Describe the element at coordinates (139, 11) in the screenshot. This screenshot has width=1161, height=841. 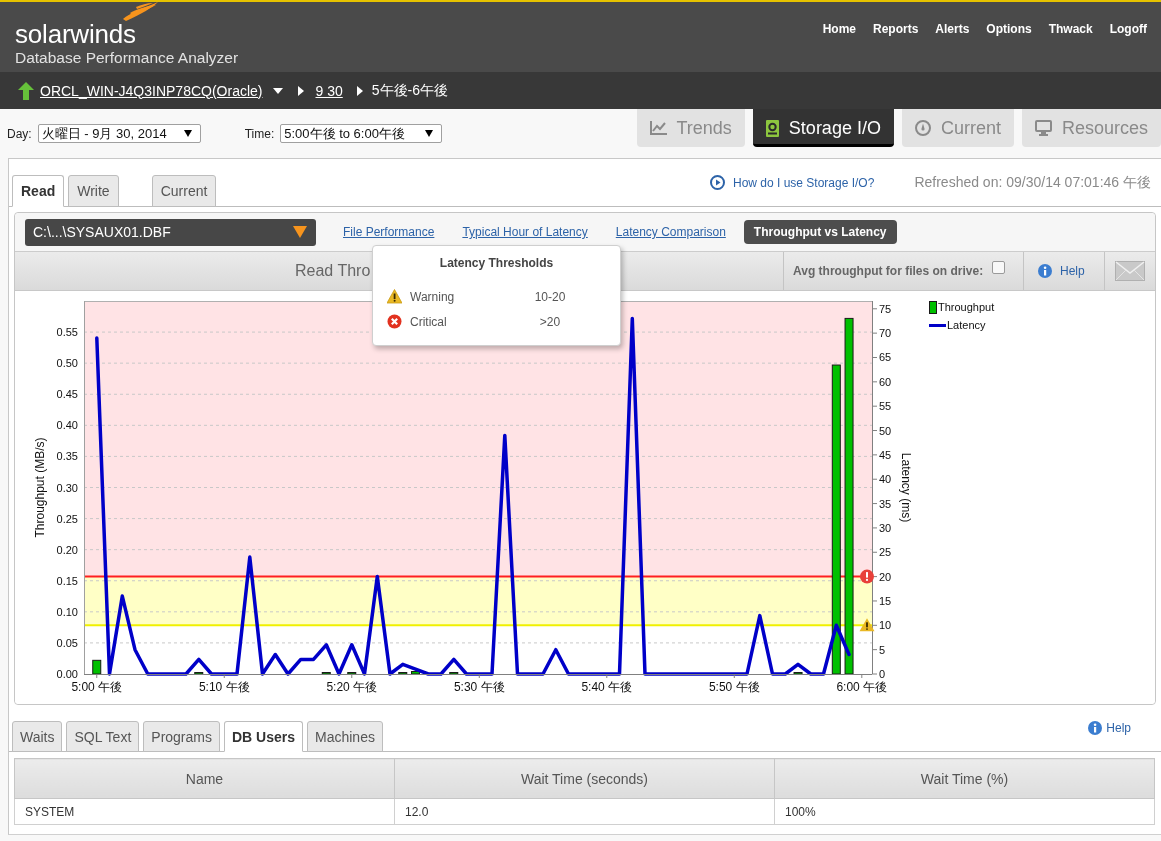
I see `flame-logo-icon` at that location.